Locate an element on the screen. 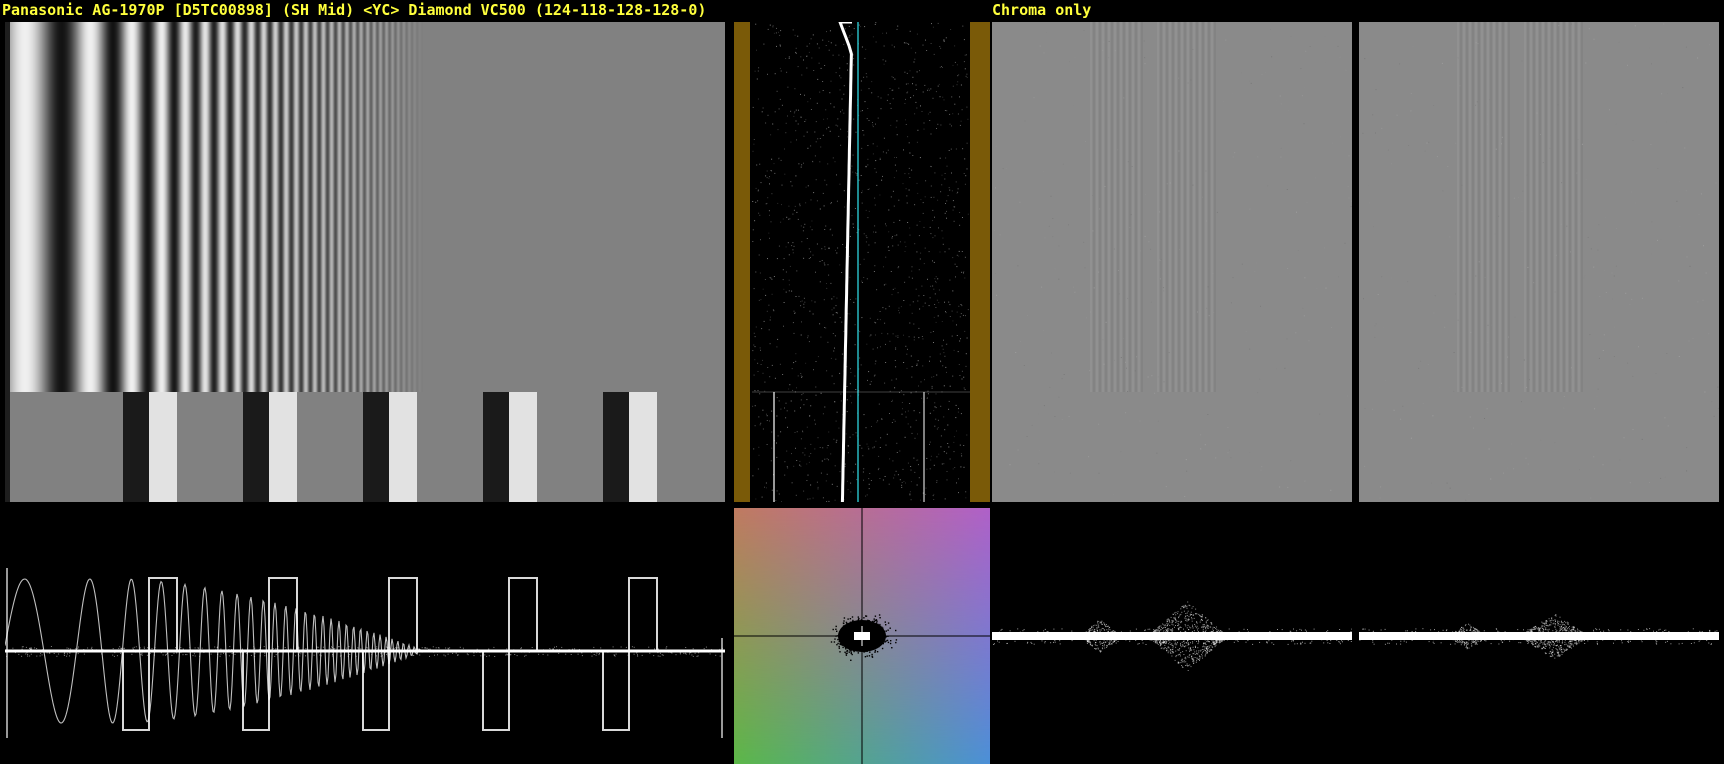 This screenshot has width=1724, height=764. chroma-waveform-a is located at coordinates (1172, 636).